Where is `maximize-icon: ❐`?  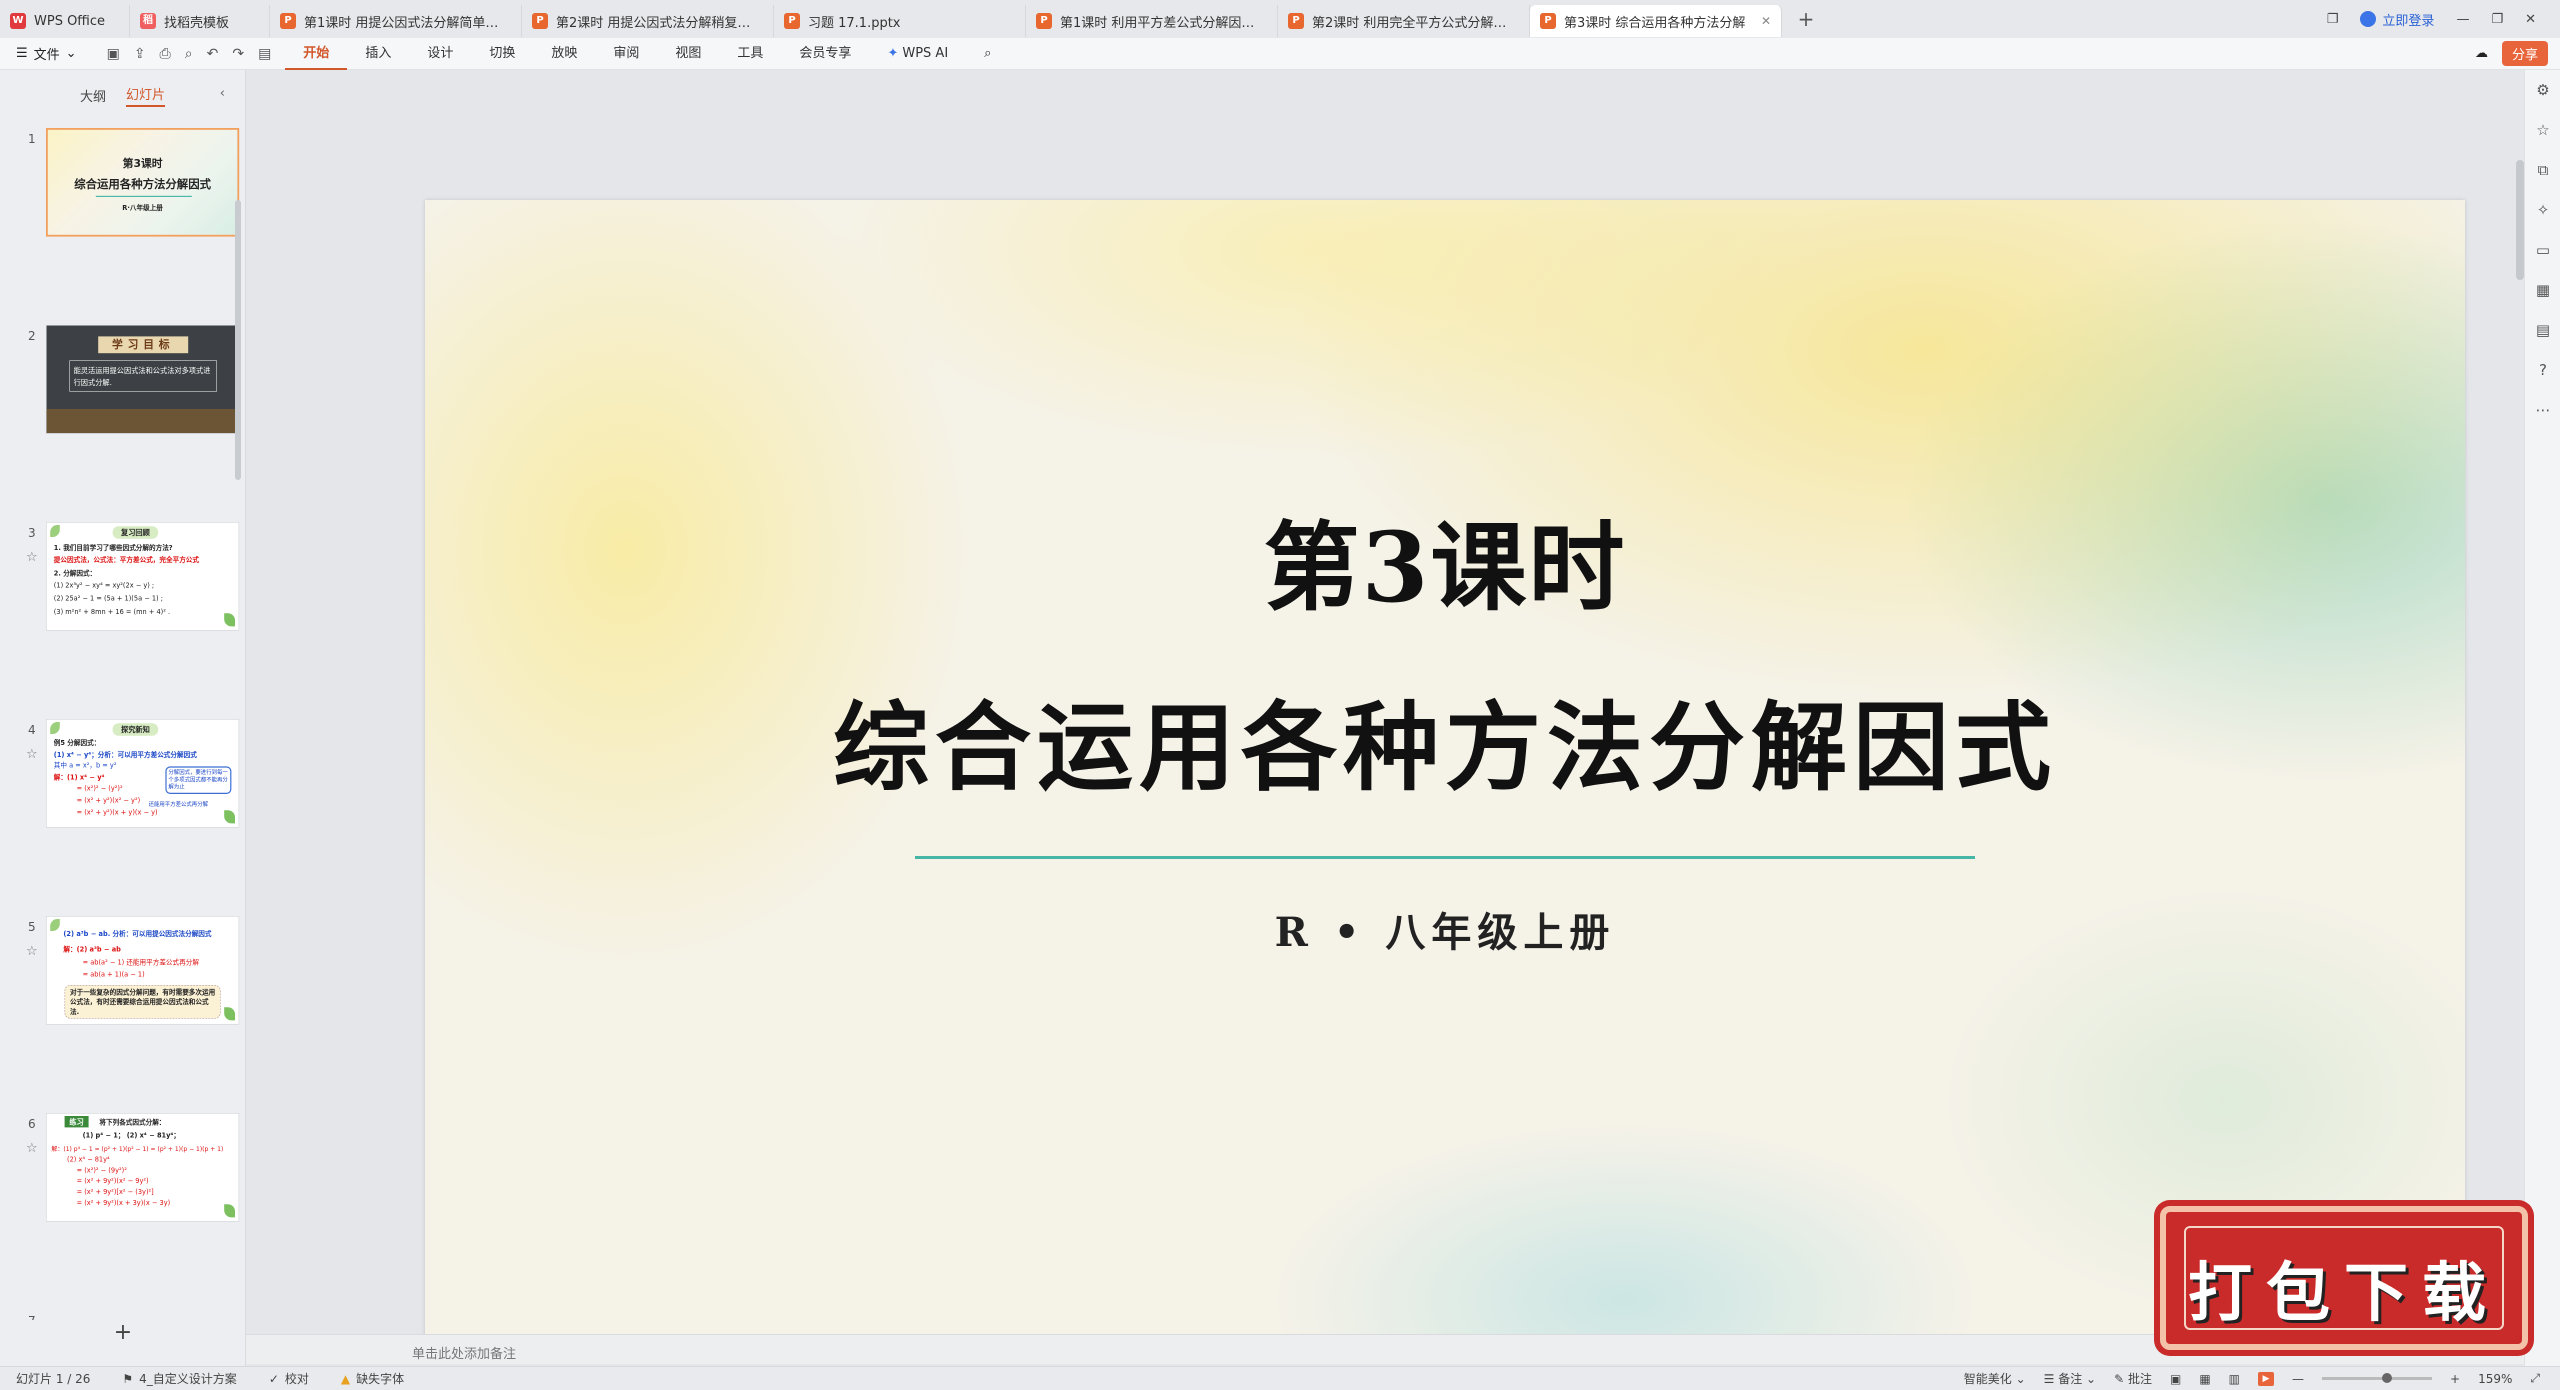 maximize-icon: ❐ is located at coordinates (2497, 19).